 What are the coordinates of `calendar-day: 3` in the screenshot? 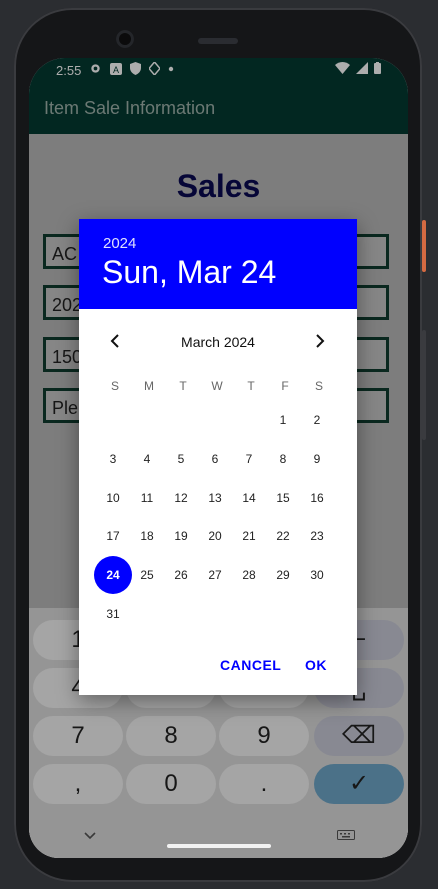 It's located at (113, 459).